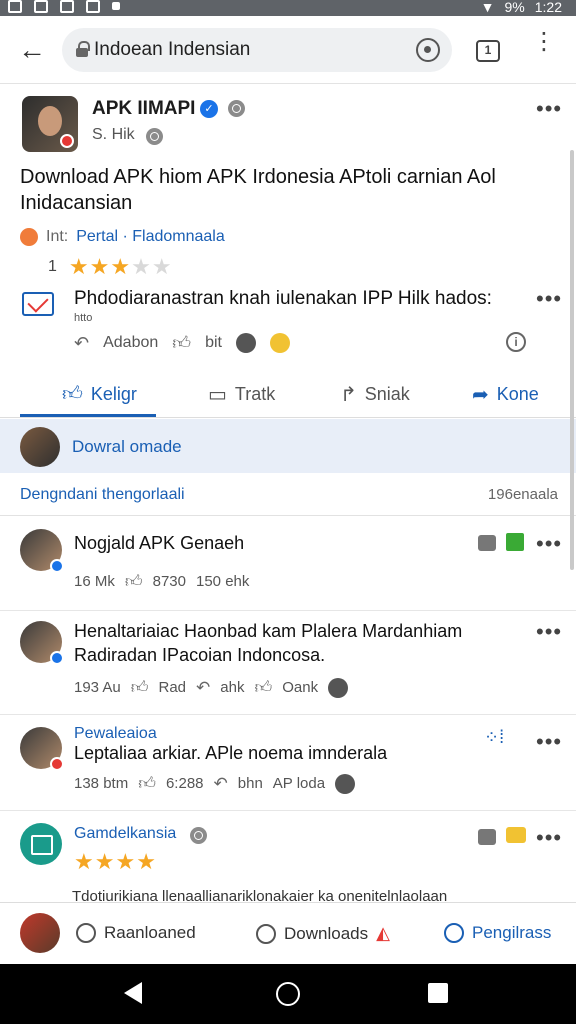 This screenshot has width=576, height=1024. What do you see at coordinates (438, 993) in the screenshot?
I see `nav-recents-icon` at bounding box center [438, 993].